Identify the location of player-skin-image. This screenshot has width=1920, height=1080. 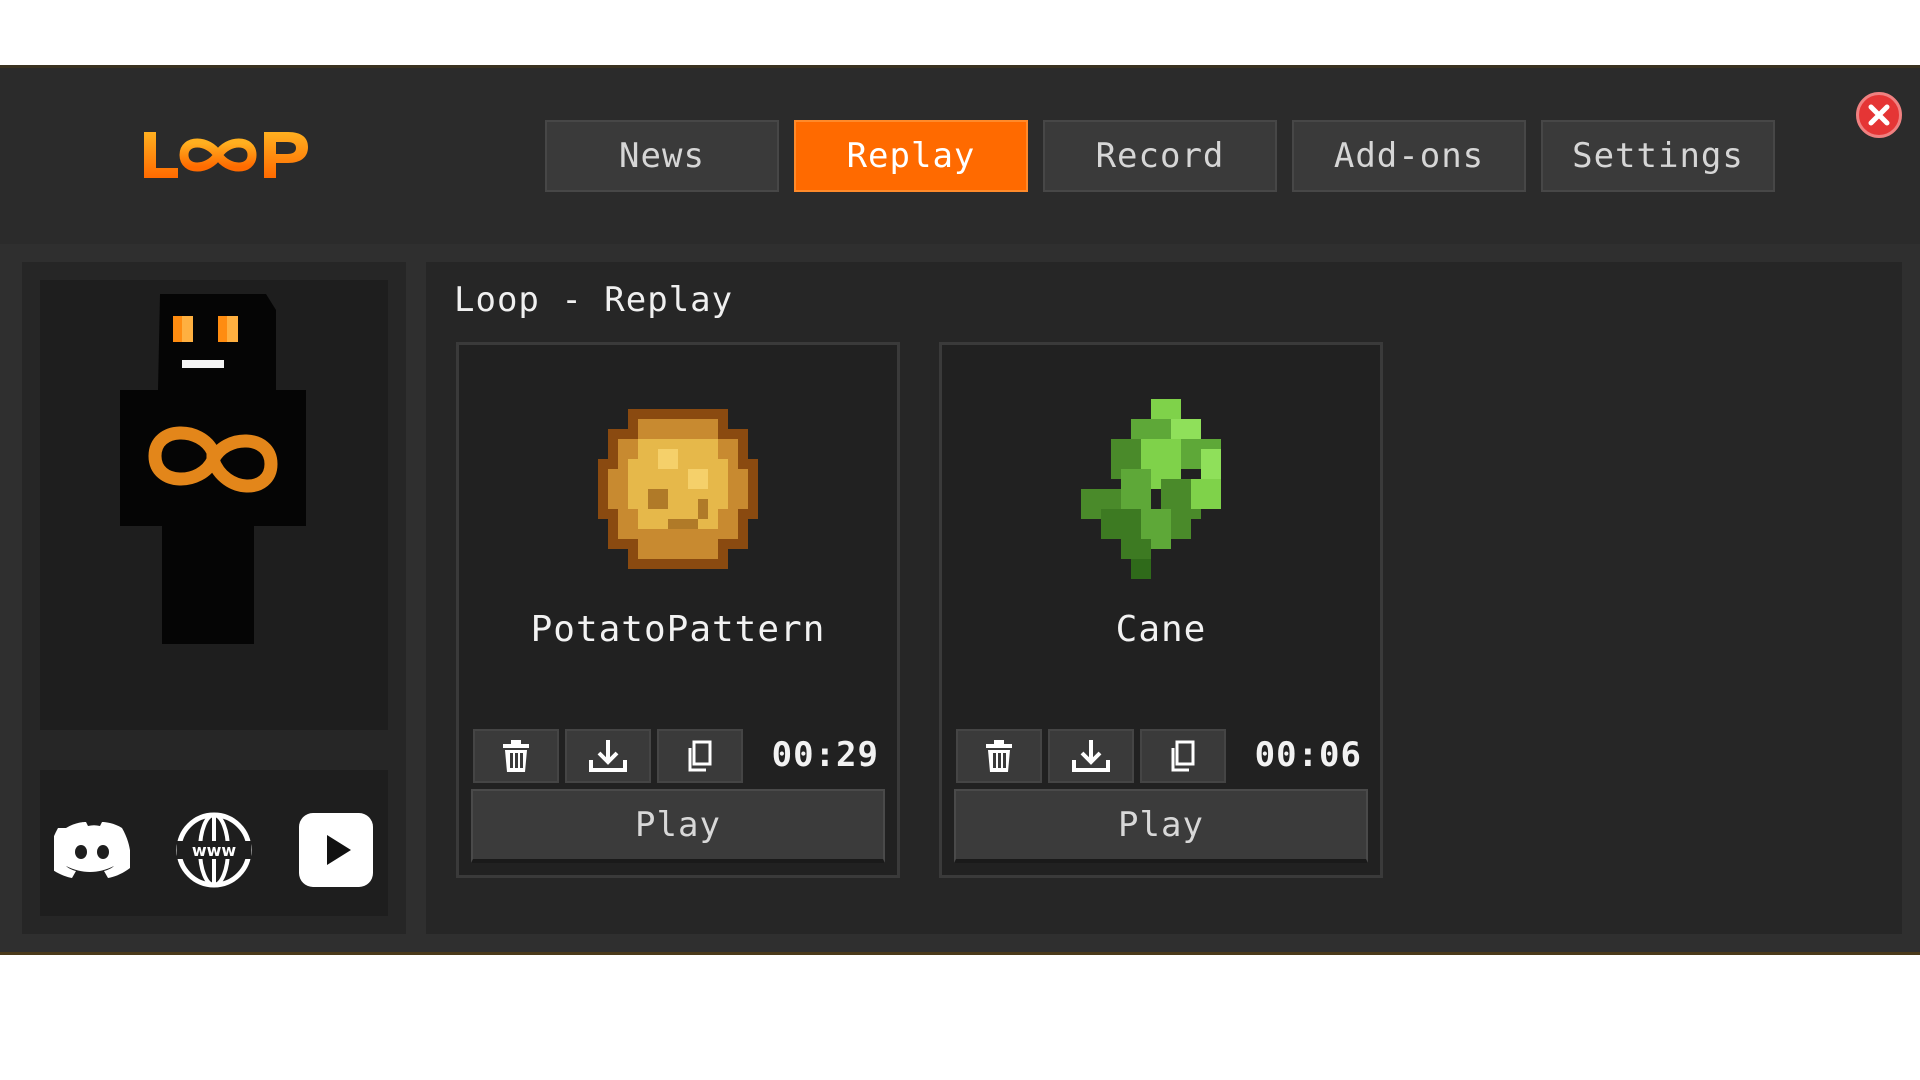
(213, 469).